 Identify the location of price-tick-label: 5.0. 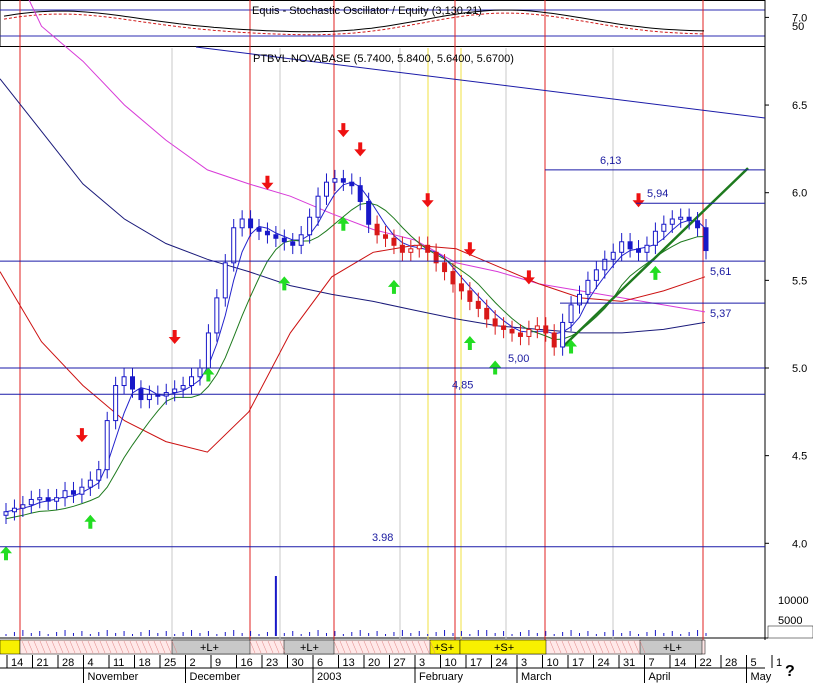
(799, 369).